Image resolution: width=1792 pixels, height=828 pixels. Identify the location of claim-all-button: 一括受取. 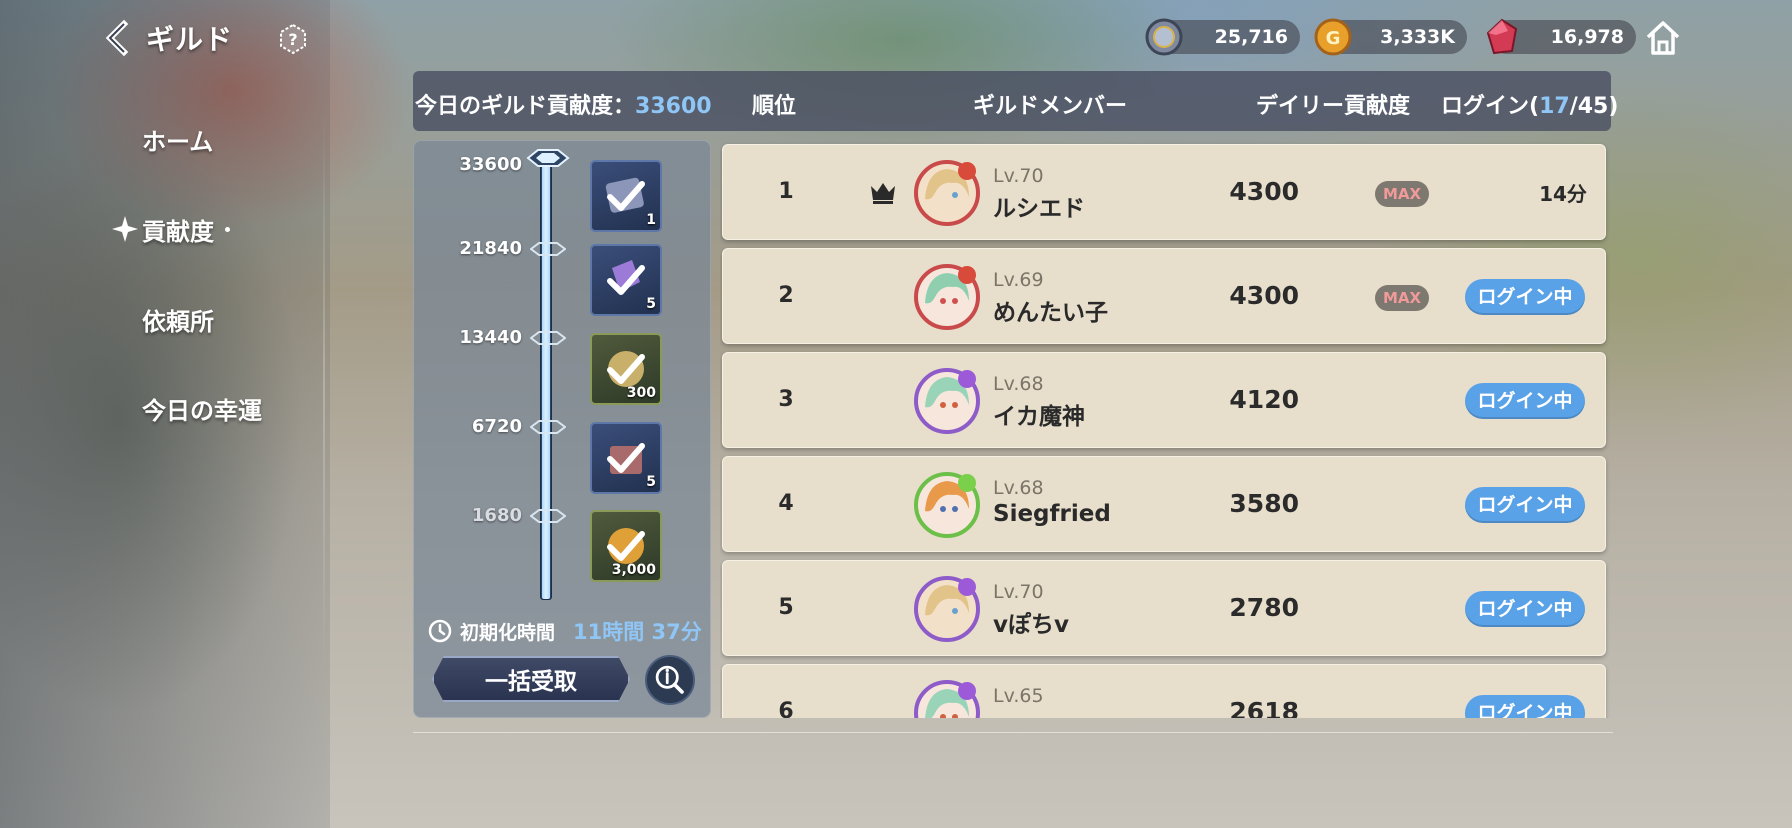
(531, 679).